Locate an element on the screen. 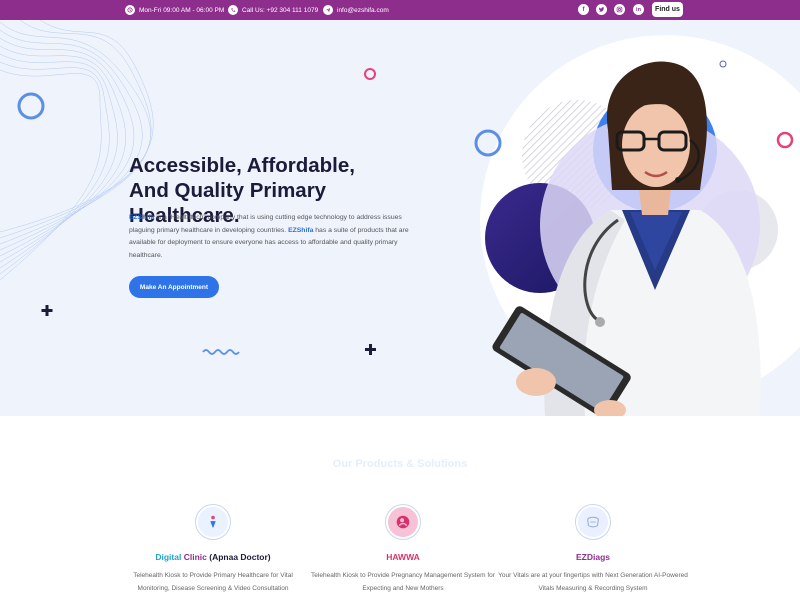  pink-ring-decor is located at coordinates (370, 74).